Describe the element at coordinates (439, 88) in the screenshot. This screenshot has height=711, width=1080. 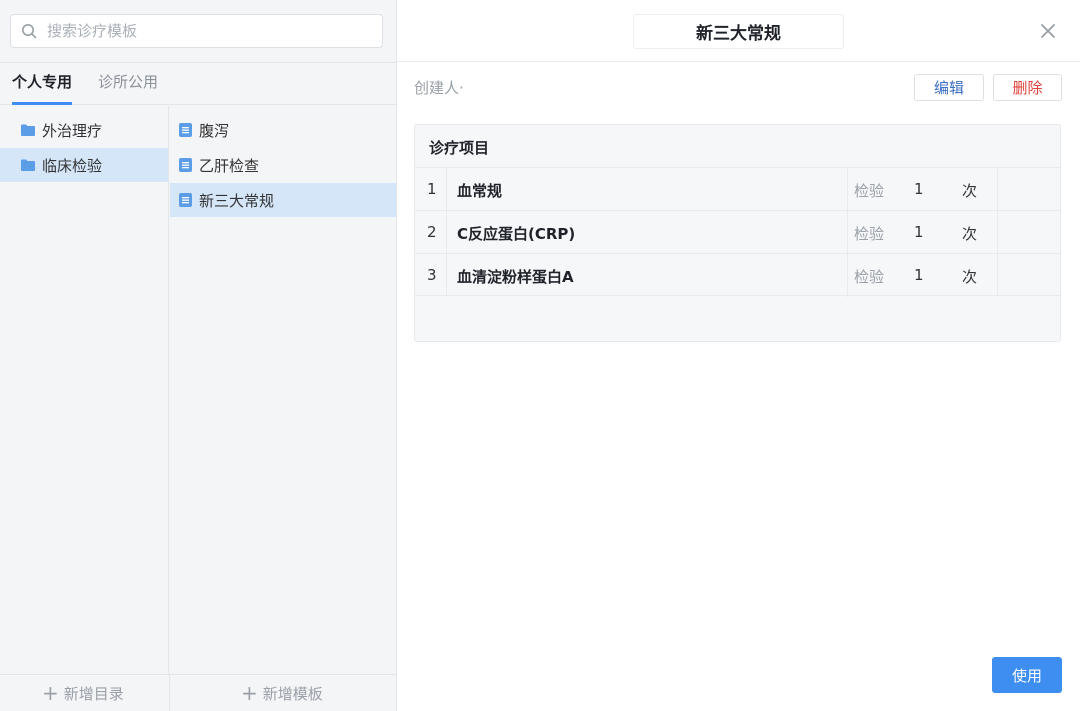
I see `creator-label: 创建人·` at that location.